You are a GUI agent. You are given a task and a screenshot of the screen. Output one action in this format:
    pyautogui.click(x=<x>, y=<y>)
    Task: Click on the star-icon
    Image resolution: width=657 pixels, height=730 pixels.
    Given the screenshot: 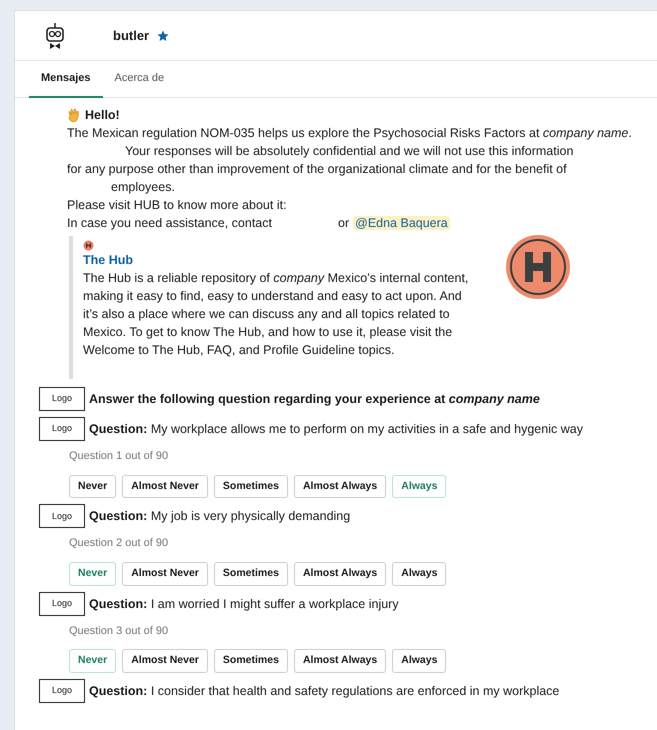 What is the action you would take?
    pyautogui.click(x=163, y=36)
    